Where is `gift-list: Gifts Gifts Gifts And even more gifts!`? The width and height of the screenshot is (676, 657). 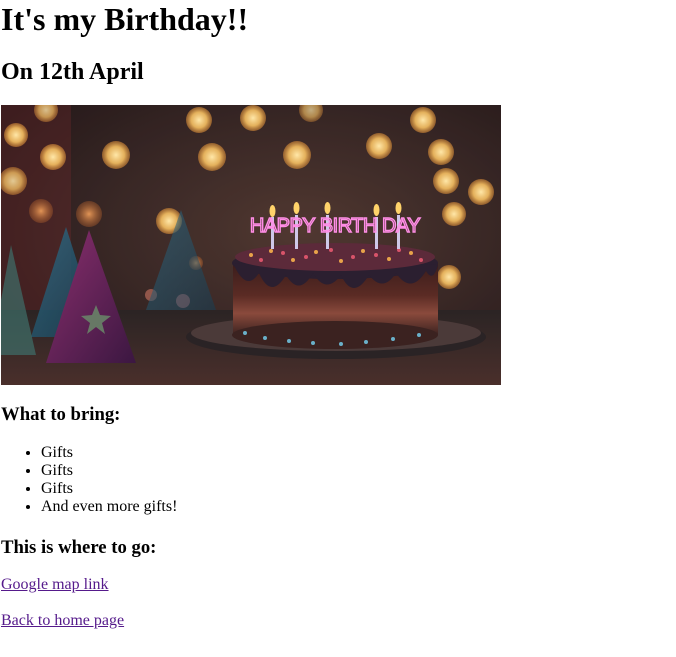 gift-list: Gifts Gifts Gifts And even more gifts! is located at coordinates (89, 480).